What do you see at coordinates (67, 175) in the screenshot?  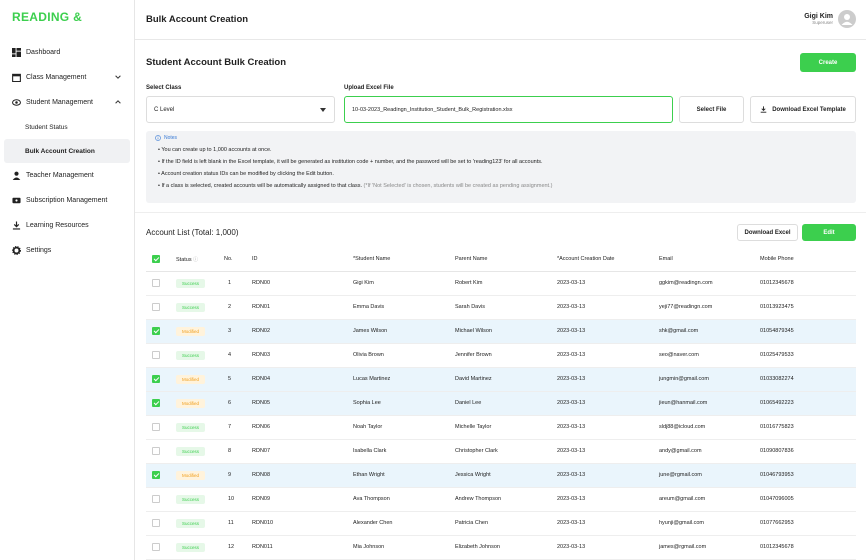 I see `sidebar-item-teacher-management: Teacher Management` at bounding box center [67, 175].